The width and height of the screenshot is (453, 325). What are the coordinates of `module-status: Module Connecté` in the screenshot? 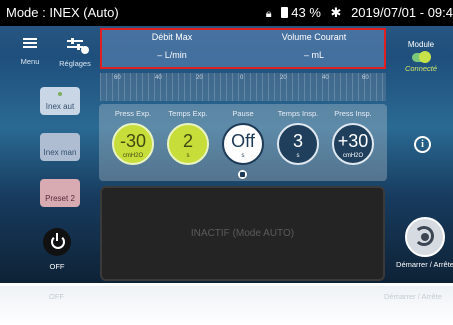 It's located at (421, 56).